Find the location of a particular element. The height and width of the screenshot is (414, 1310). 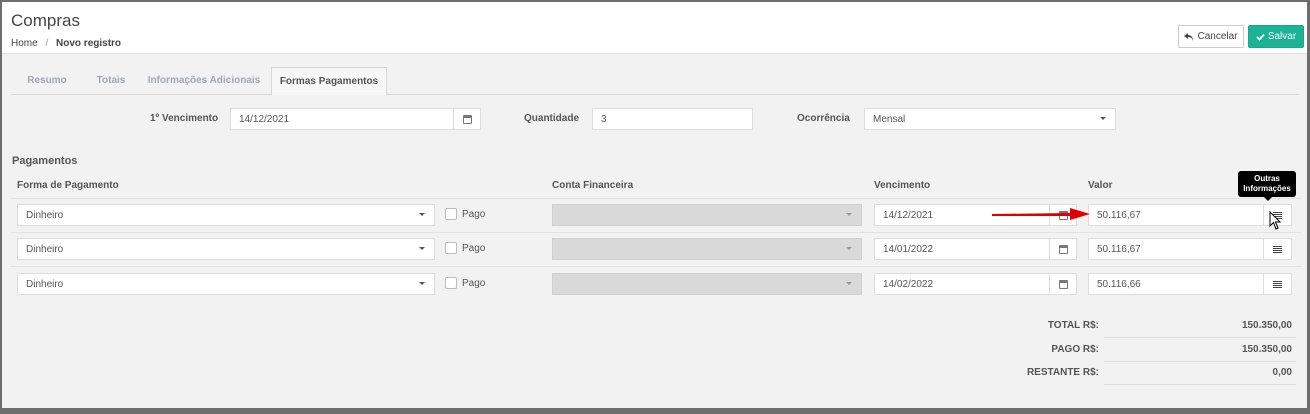

pago-total-value: 150.350,00 is located at coordinates (1266, 349).